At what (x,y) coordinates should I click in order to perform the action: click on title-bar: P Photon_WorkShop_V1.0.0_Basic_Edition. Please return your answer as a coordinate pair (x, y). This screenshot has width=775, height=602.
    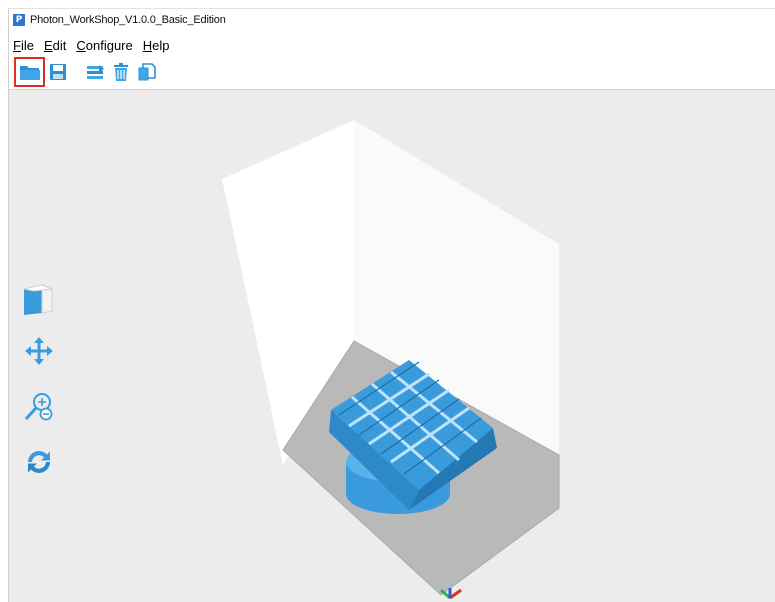
    Looking at the image, I should click on (392, 20).